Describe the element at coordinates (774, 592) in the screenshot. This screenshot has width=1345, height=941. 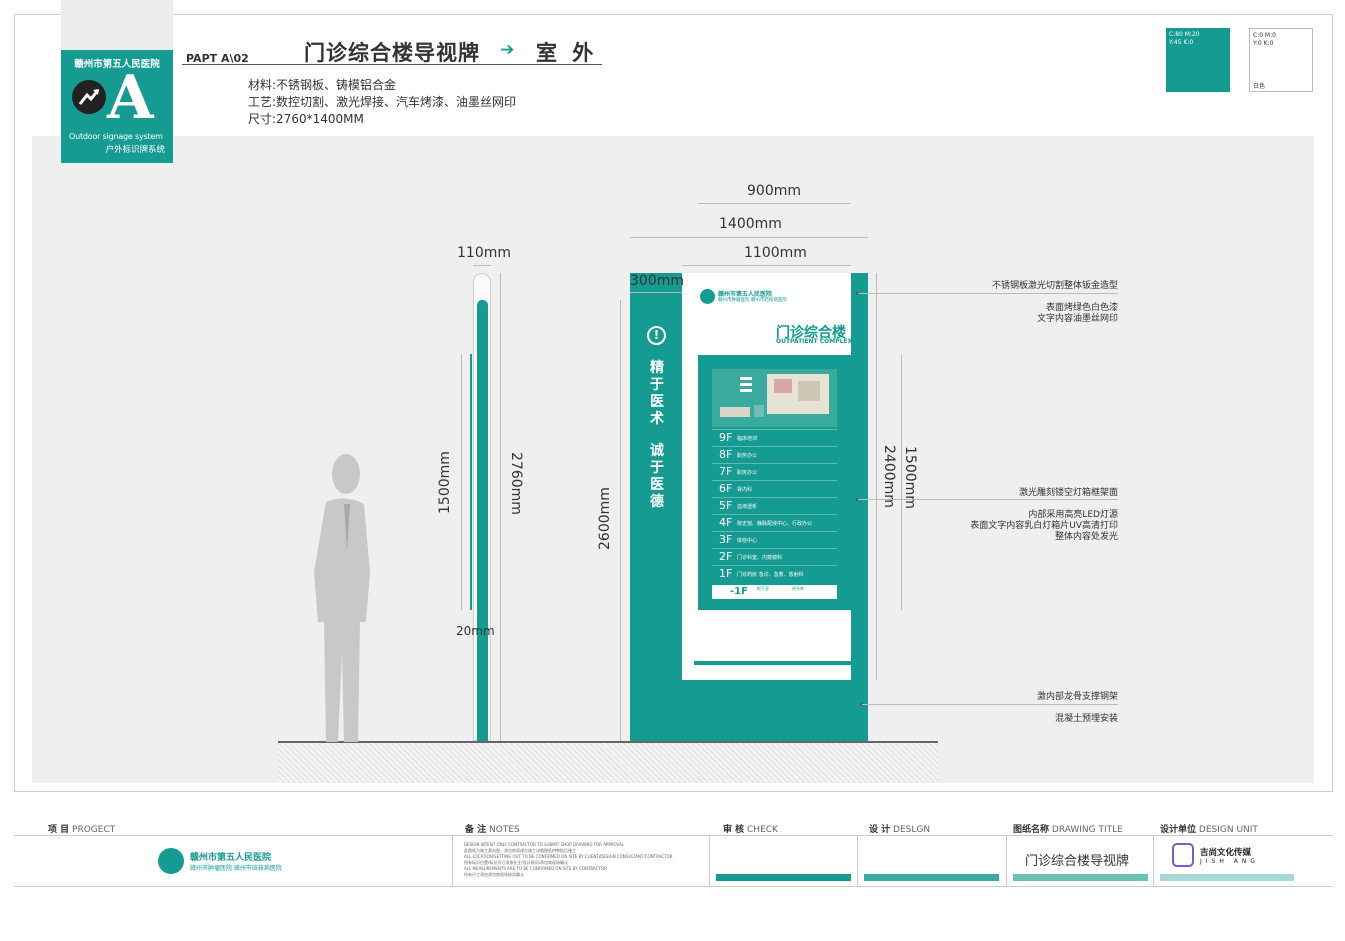
I see `floor-row-basement: -1F 地下室 停车库` at that location.